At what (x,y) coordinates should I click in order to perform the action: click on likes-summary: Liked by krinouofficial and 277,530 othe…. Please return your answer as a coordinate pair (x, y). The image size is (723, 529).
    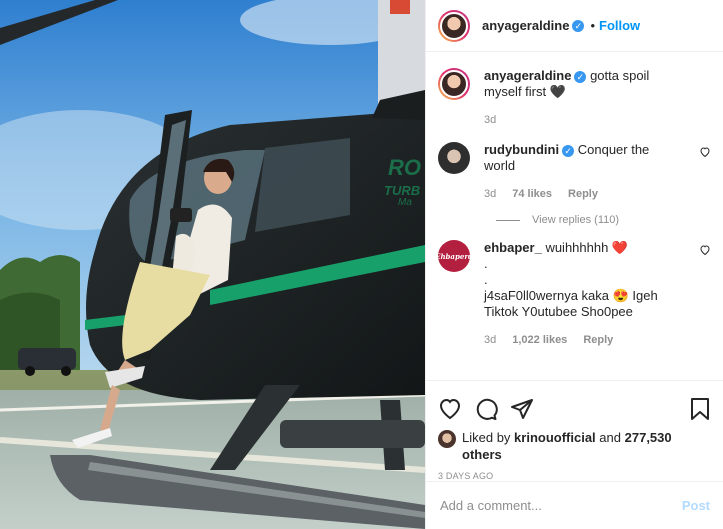
    Looking at the image, I should click on (575, 446).